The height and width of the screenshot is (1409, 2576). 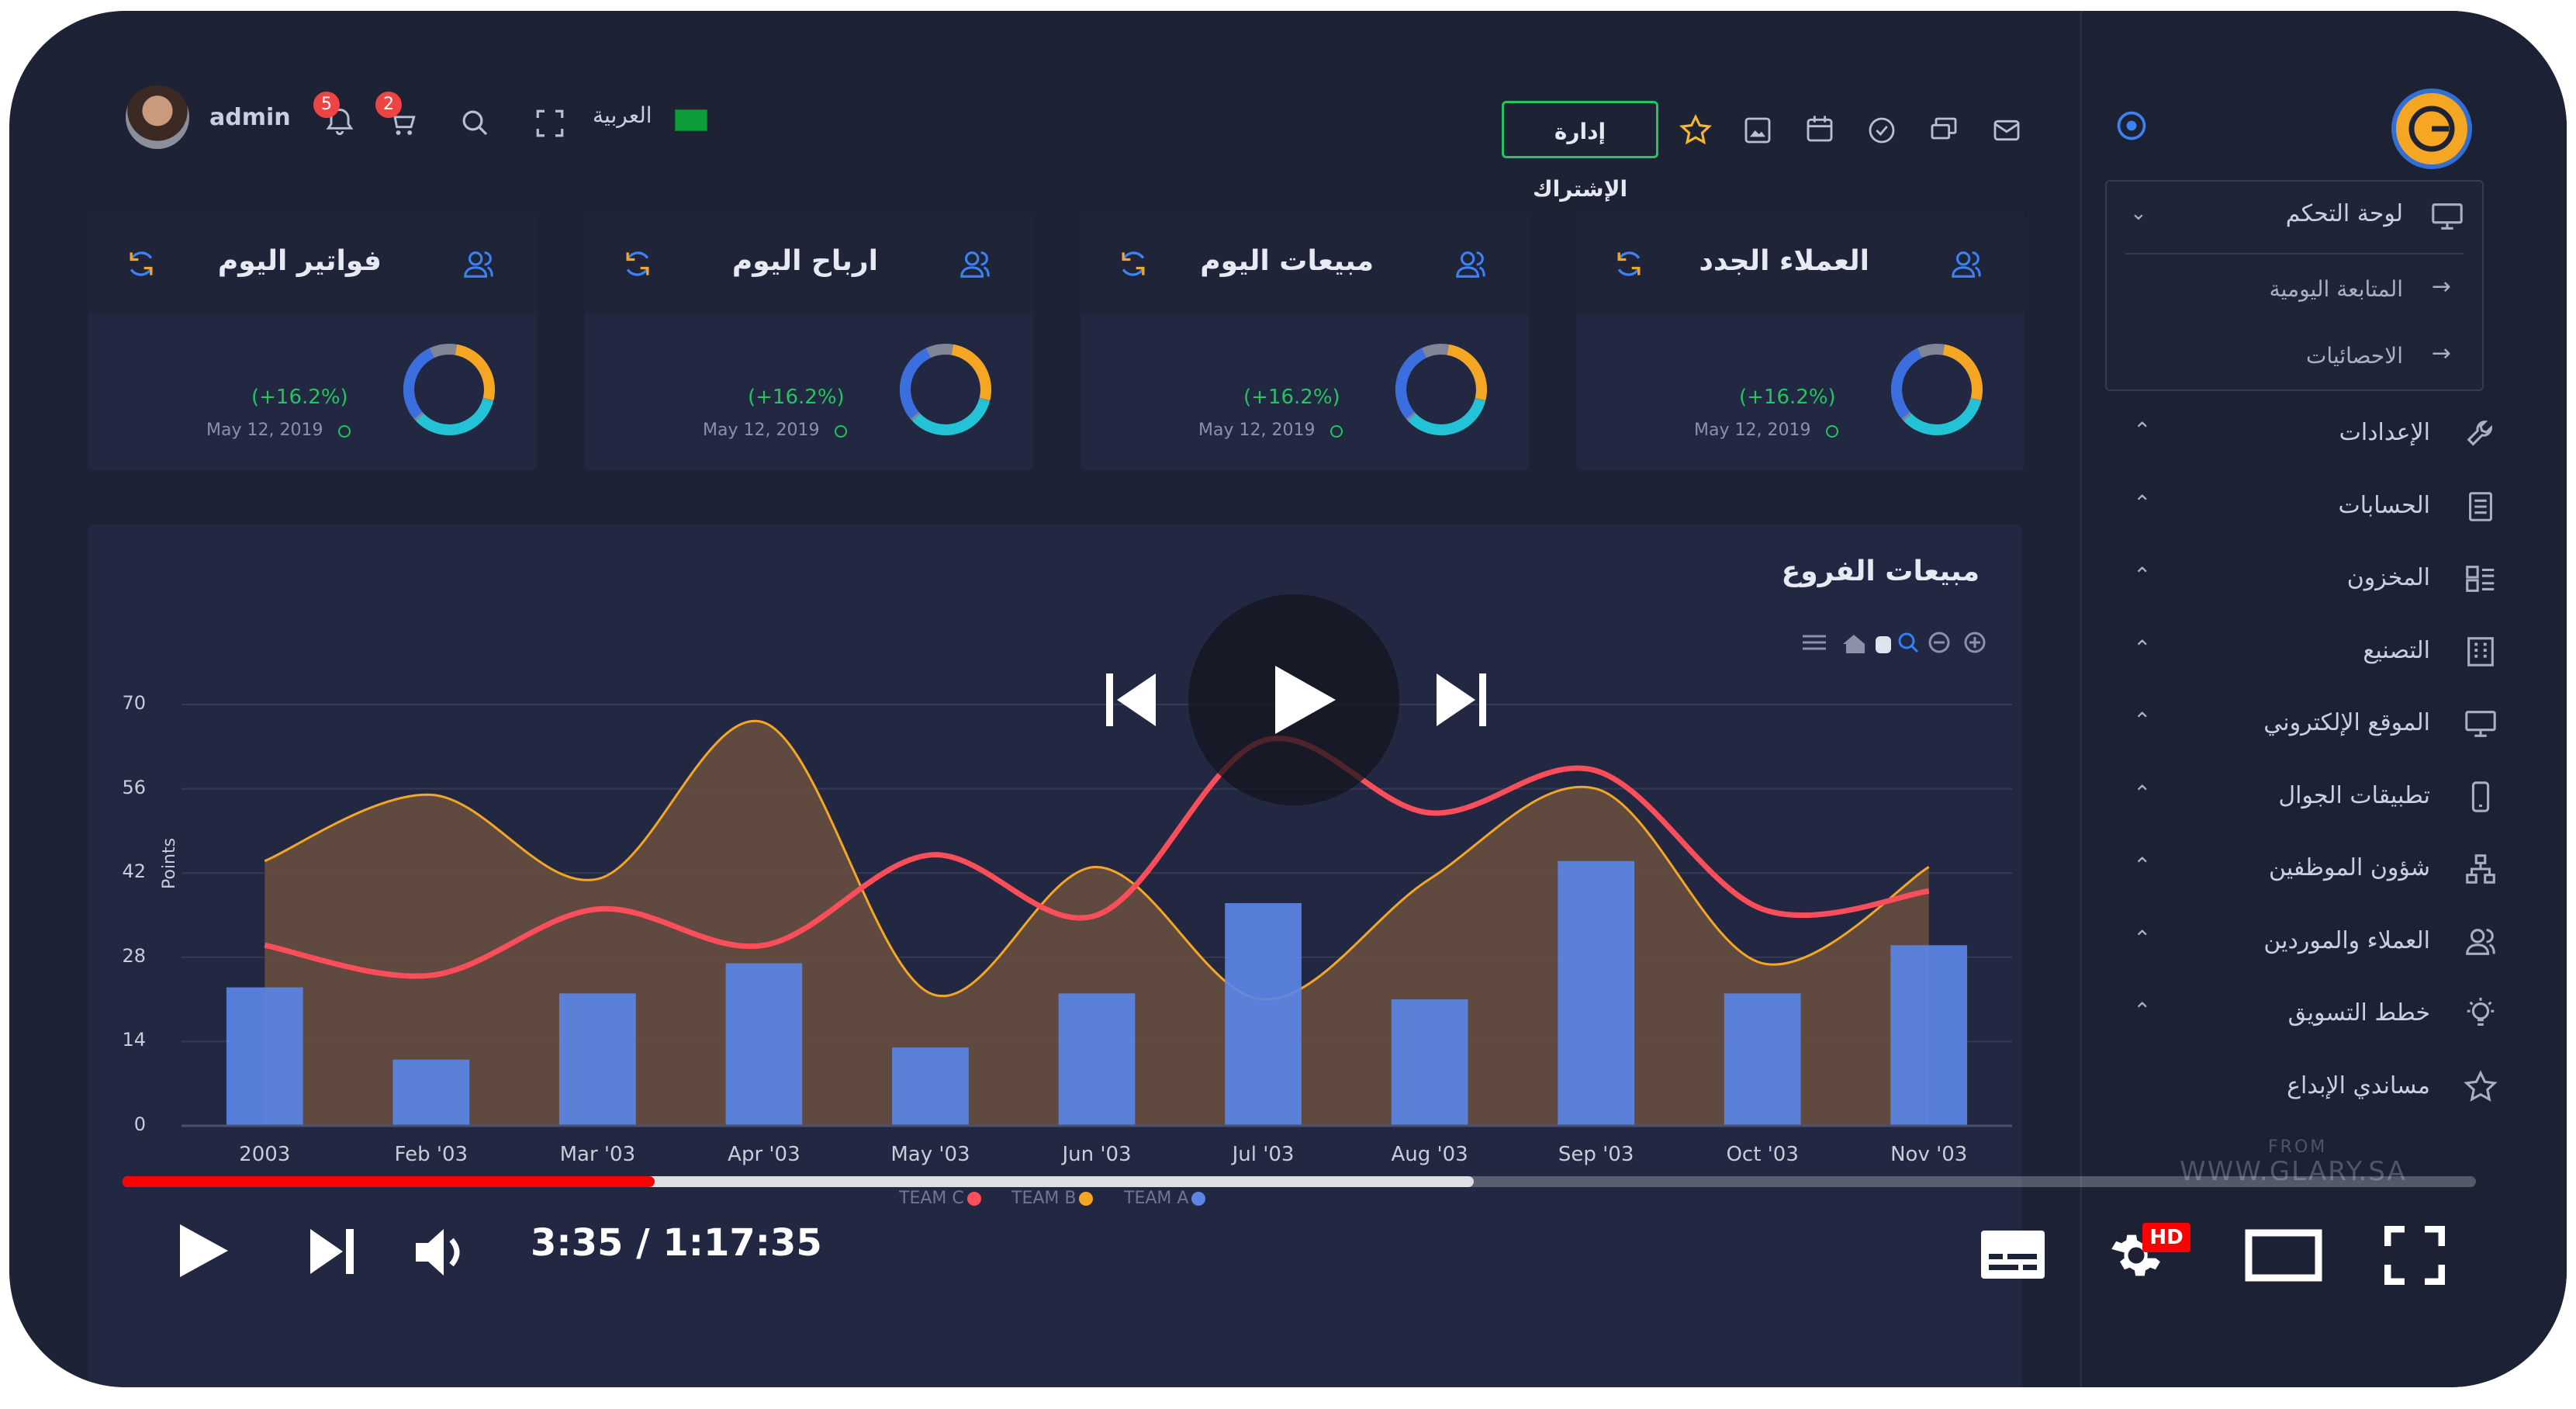 What do you see at coordinates (2294, 217) in the screenshot?
I see `sidebar-item-dashboard: لوحة التحكم ⌄` at bounding box center [2294, 217].